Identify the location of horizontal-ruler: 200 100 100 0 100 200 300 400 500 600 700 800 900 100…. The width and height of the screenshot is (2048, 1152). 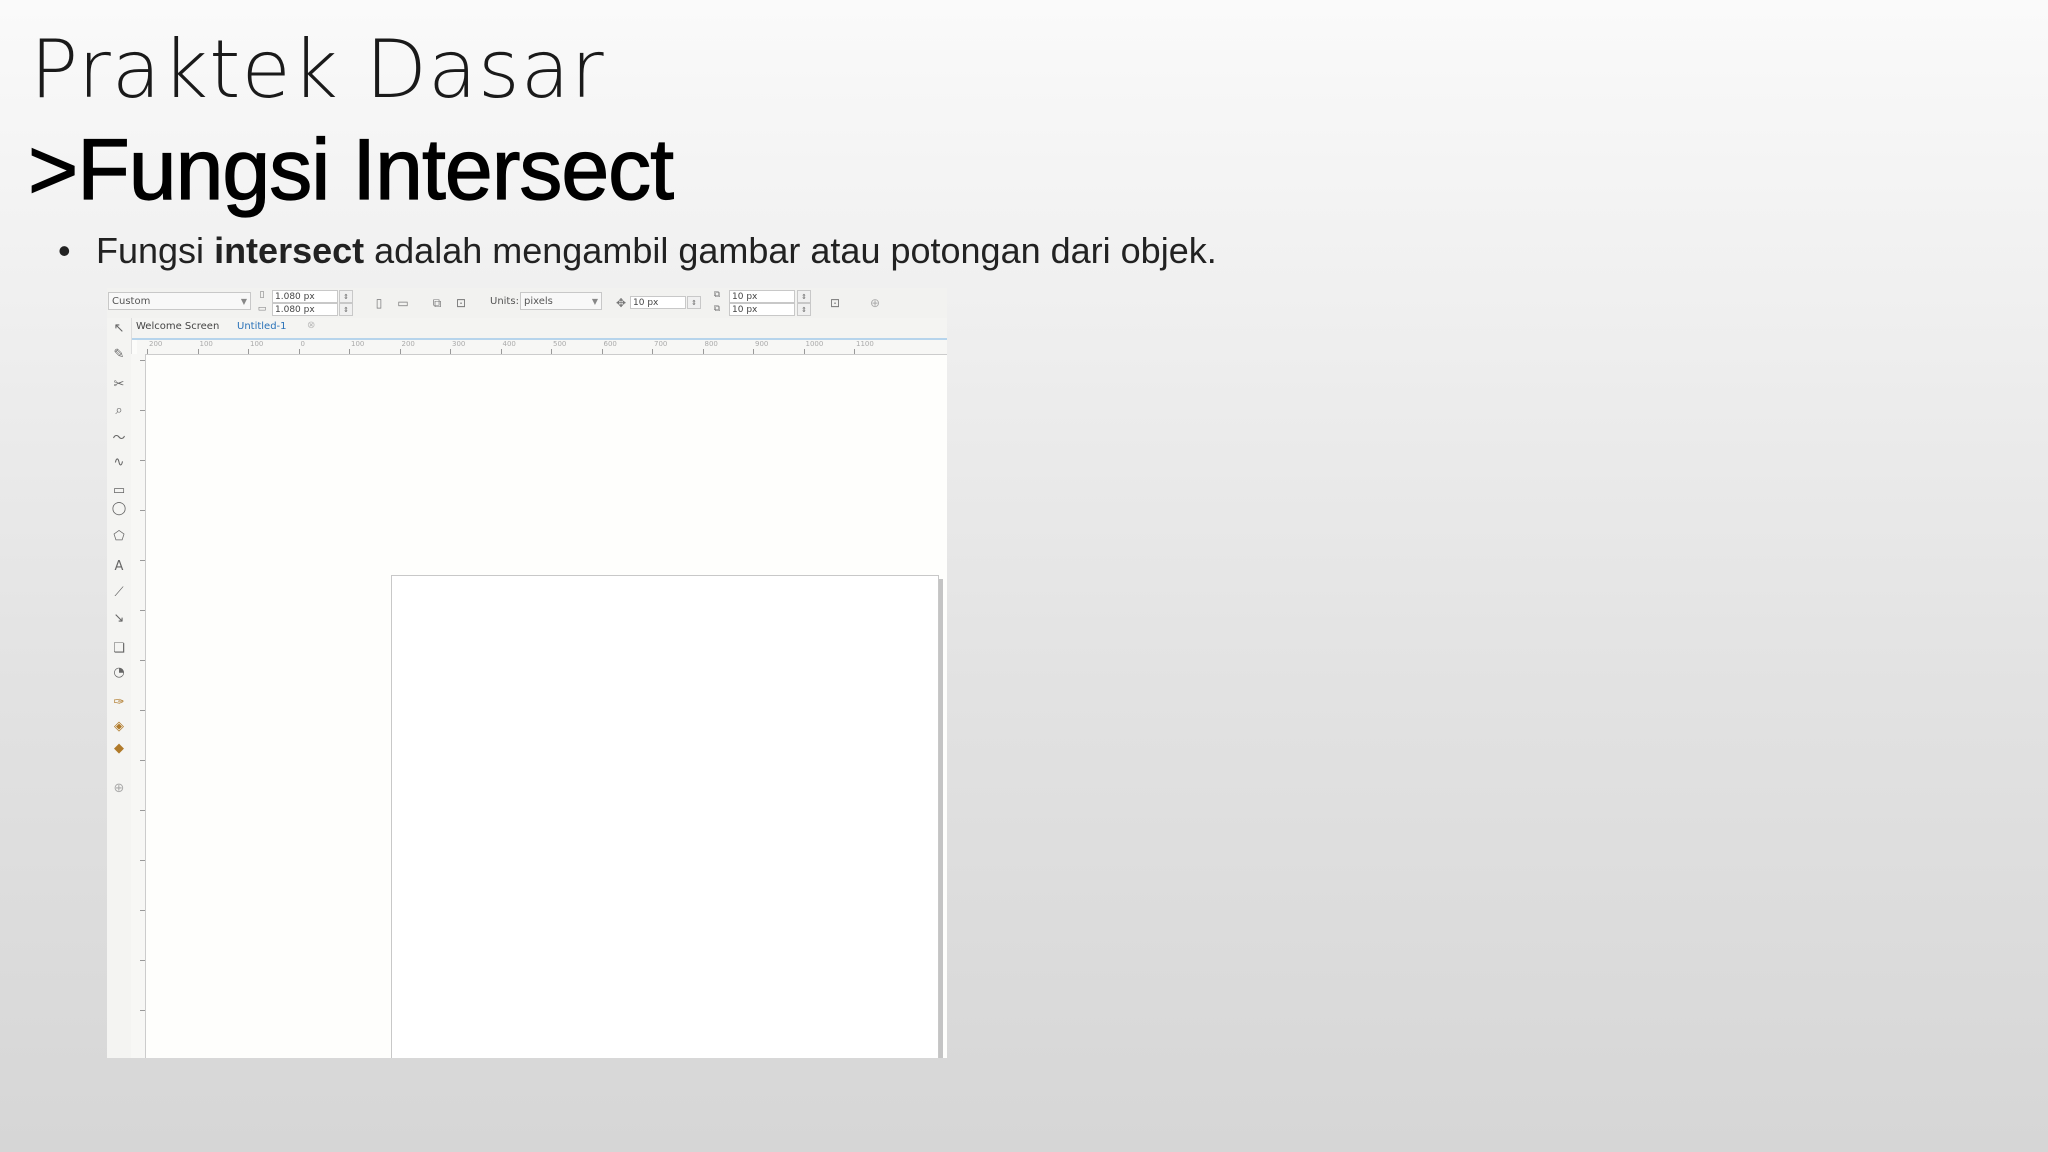
(542, 347).